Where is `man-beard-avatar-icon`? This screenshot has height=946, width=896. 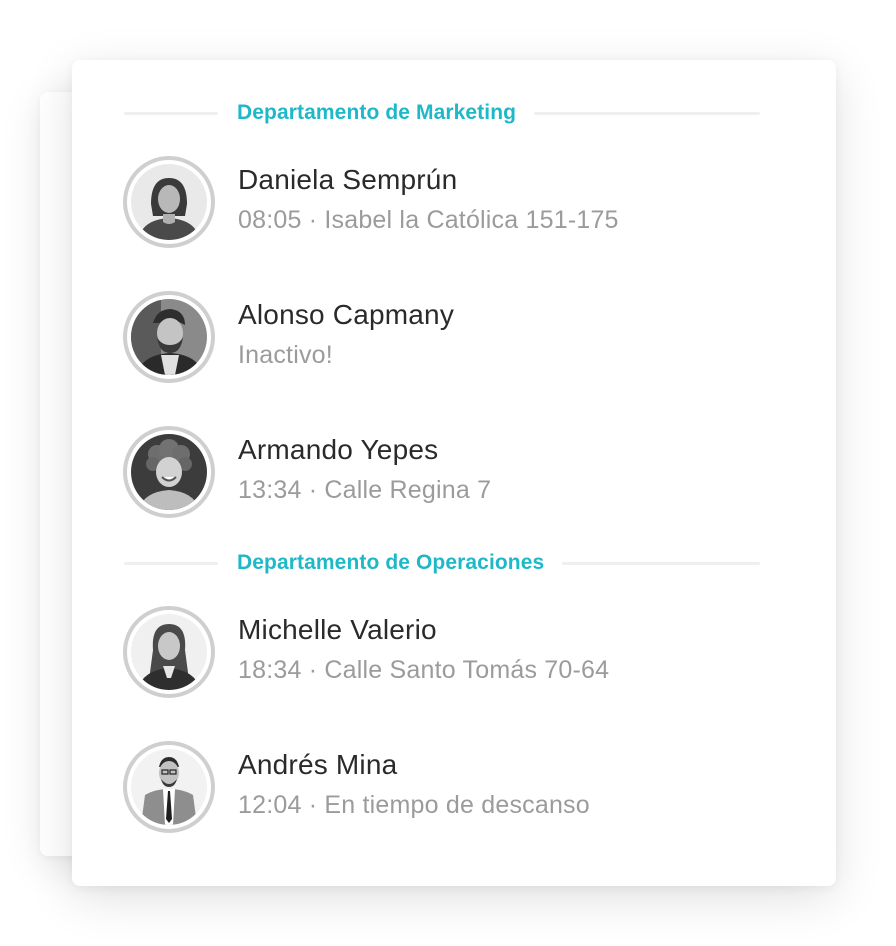 man-beard-avatar-icon is located at coordinates (169, 337).